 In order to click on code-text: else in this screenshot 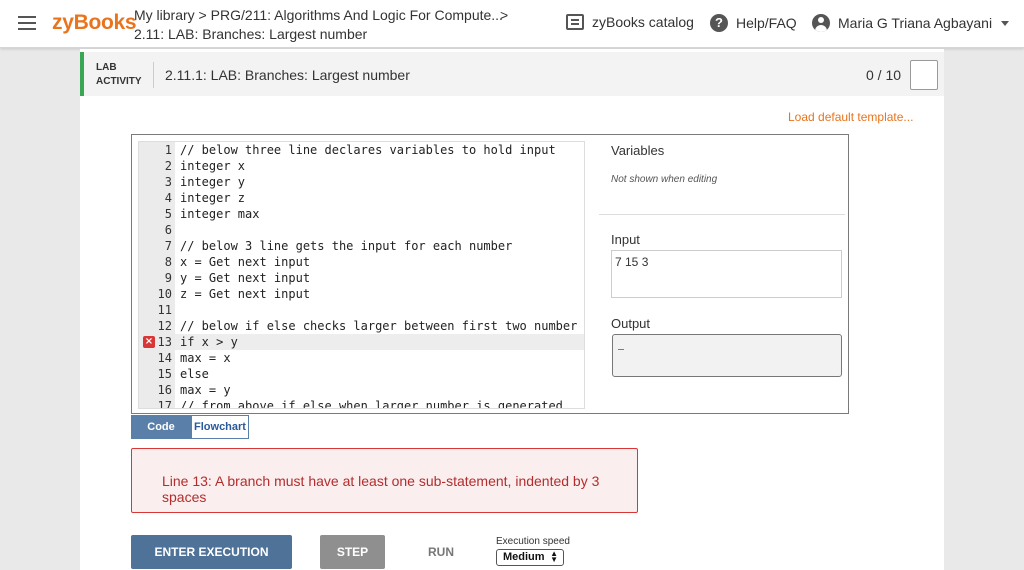, I will do `click(194, 374)`.